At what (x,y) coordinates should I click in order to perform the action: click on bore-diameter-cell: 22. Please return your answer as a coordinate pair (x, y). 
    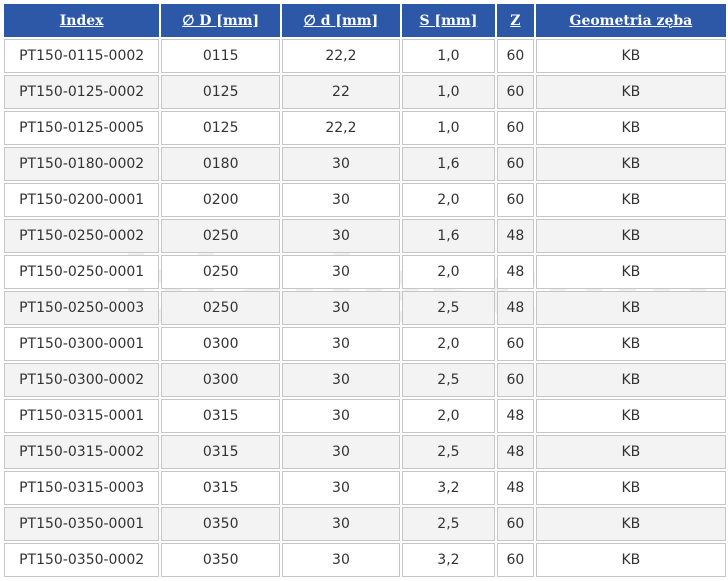
    Looking at the image, I should click on (341, 92).